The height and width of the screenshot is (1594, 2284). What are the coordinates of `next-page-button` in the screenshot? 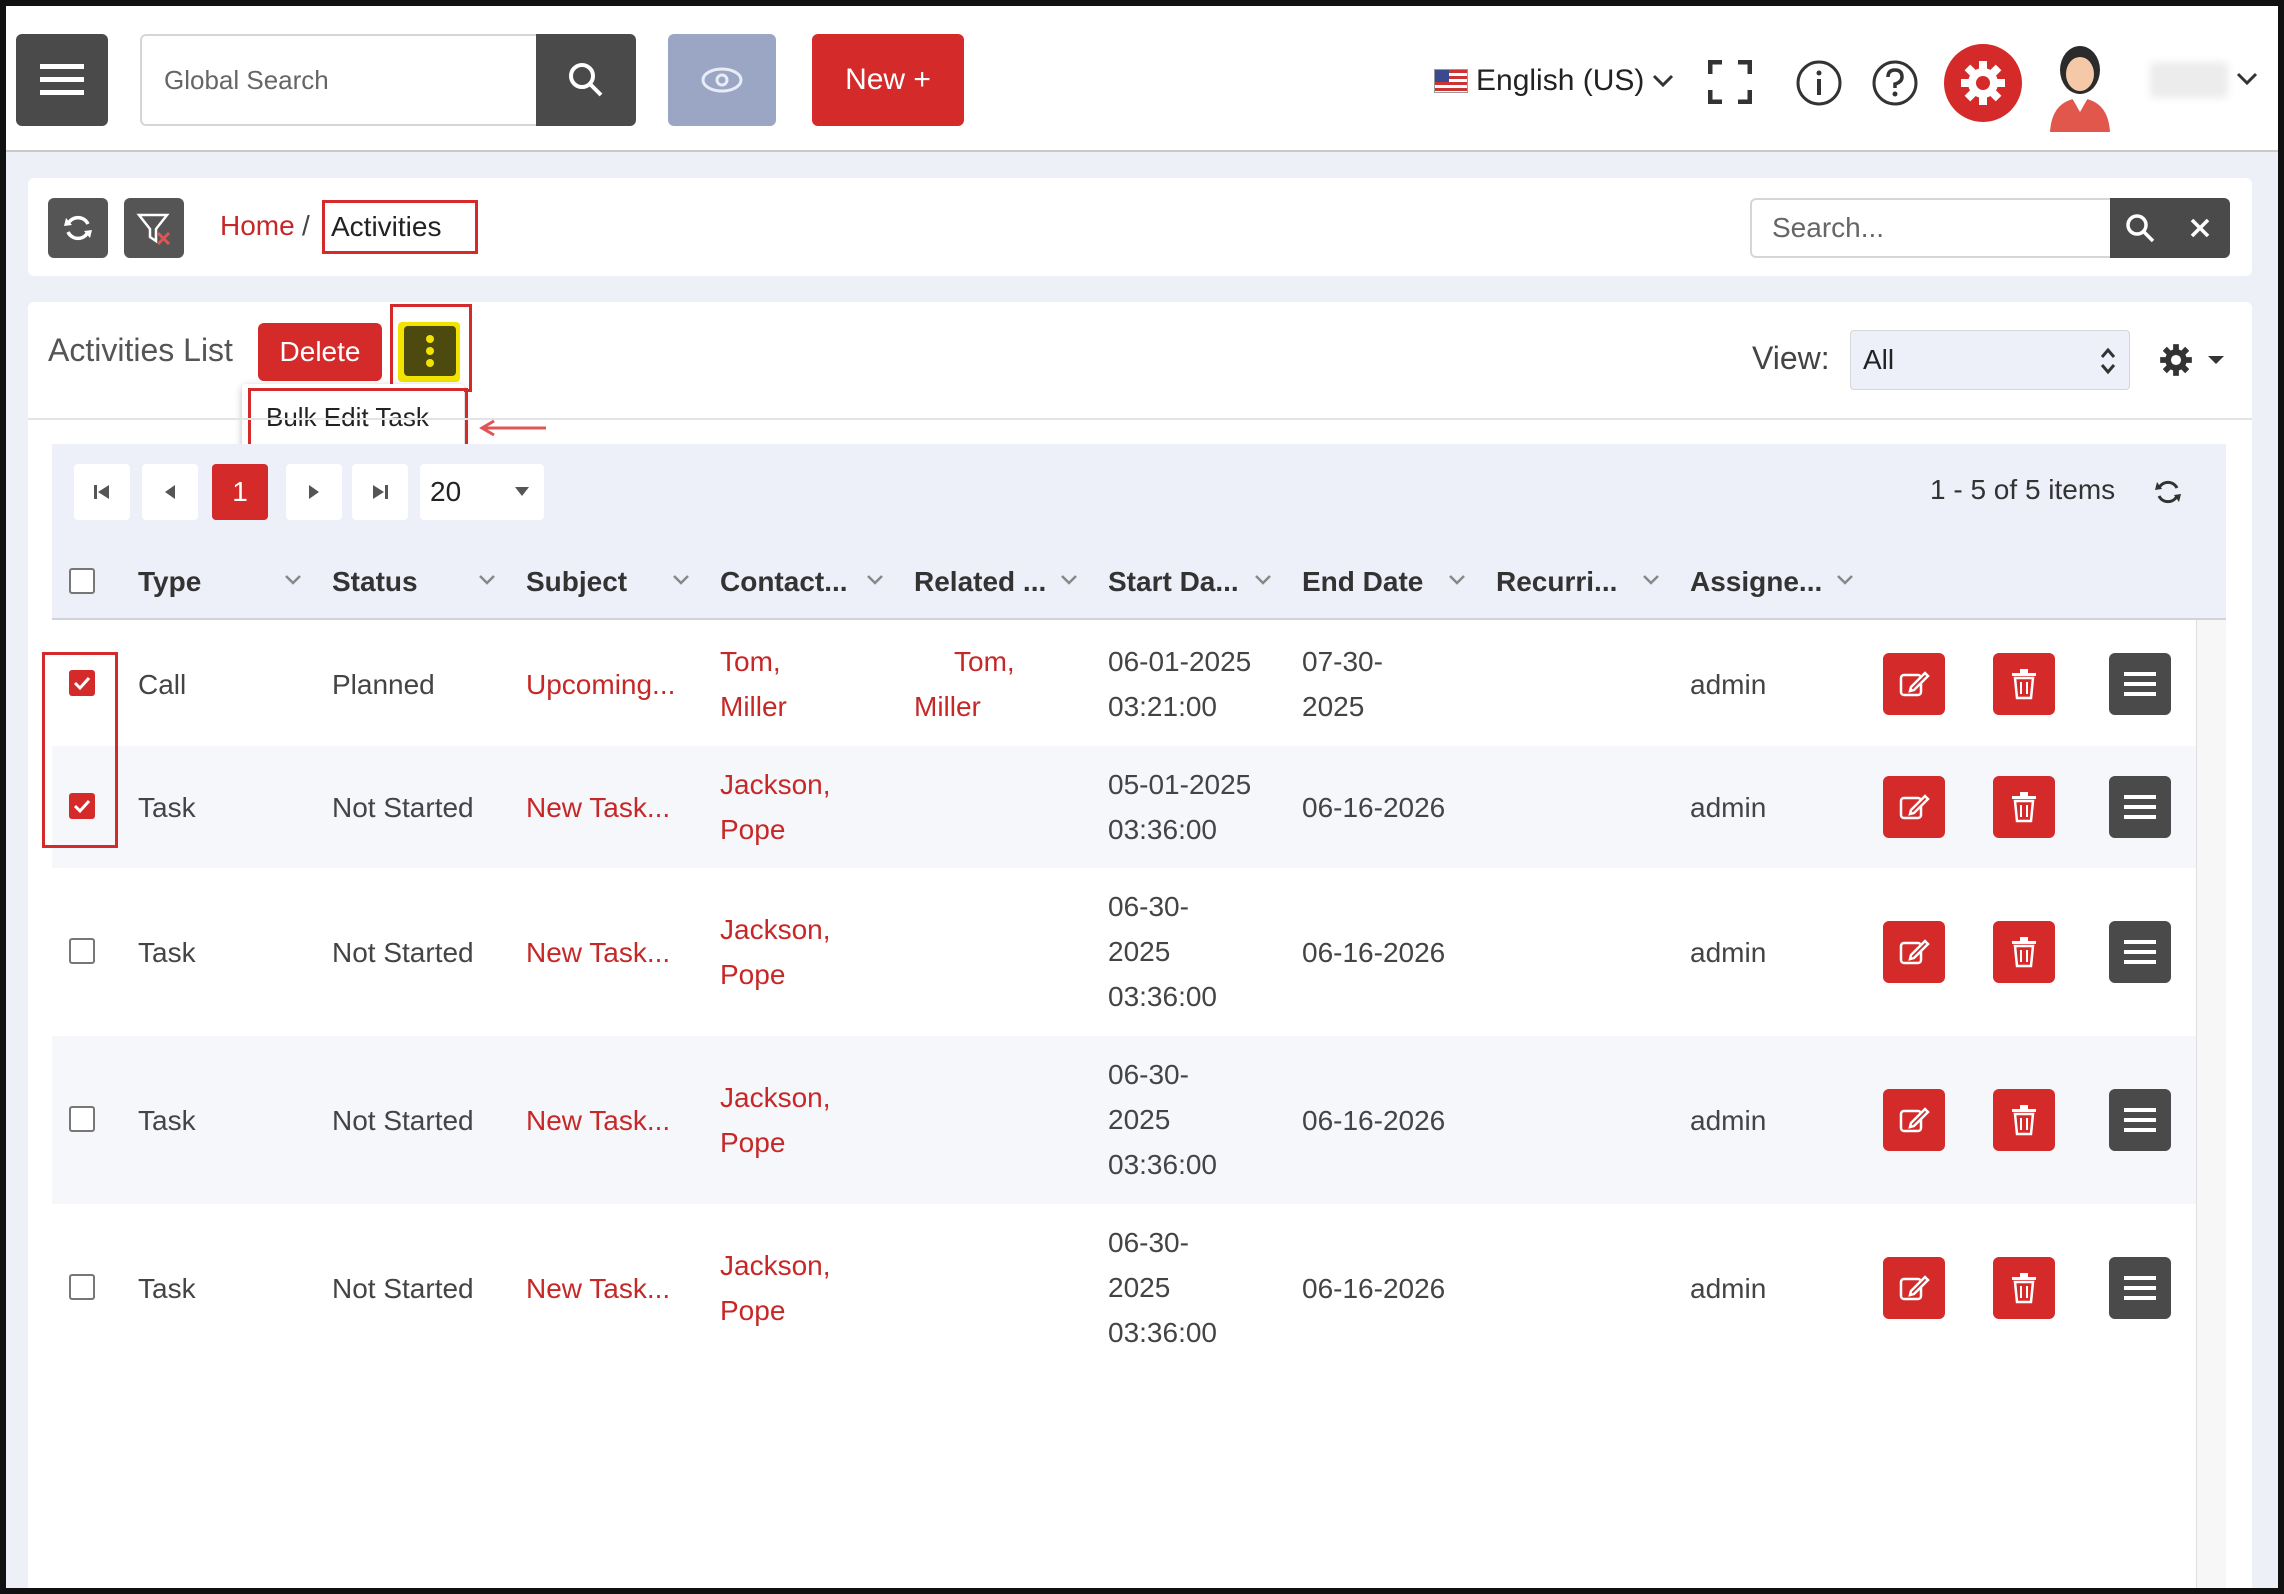 It's located at (314, 492).